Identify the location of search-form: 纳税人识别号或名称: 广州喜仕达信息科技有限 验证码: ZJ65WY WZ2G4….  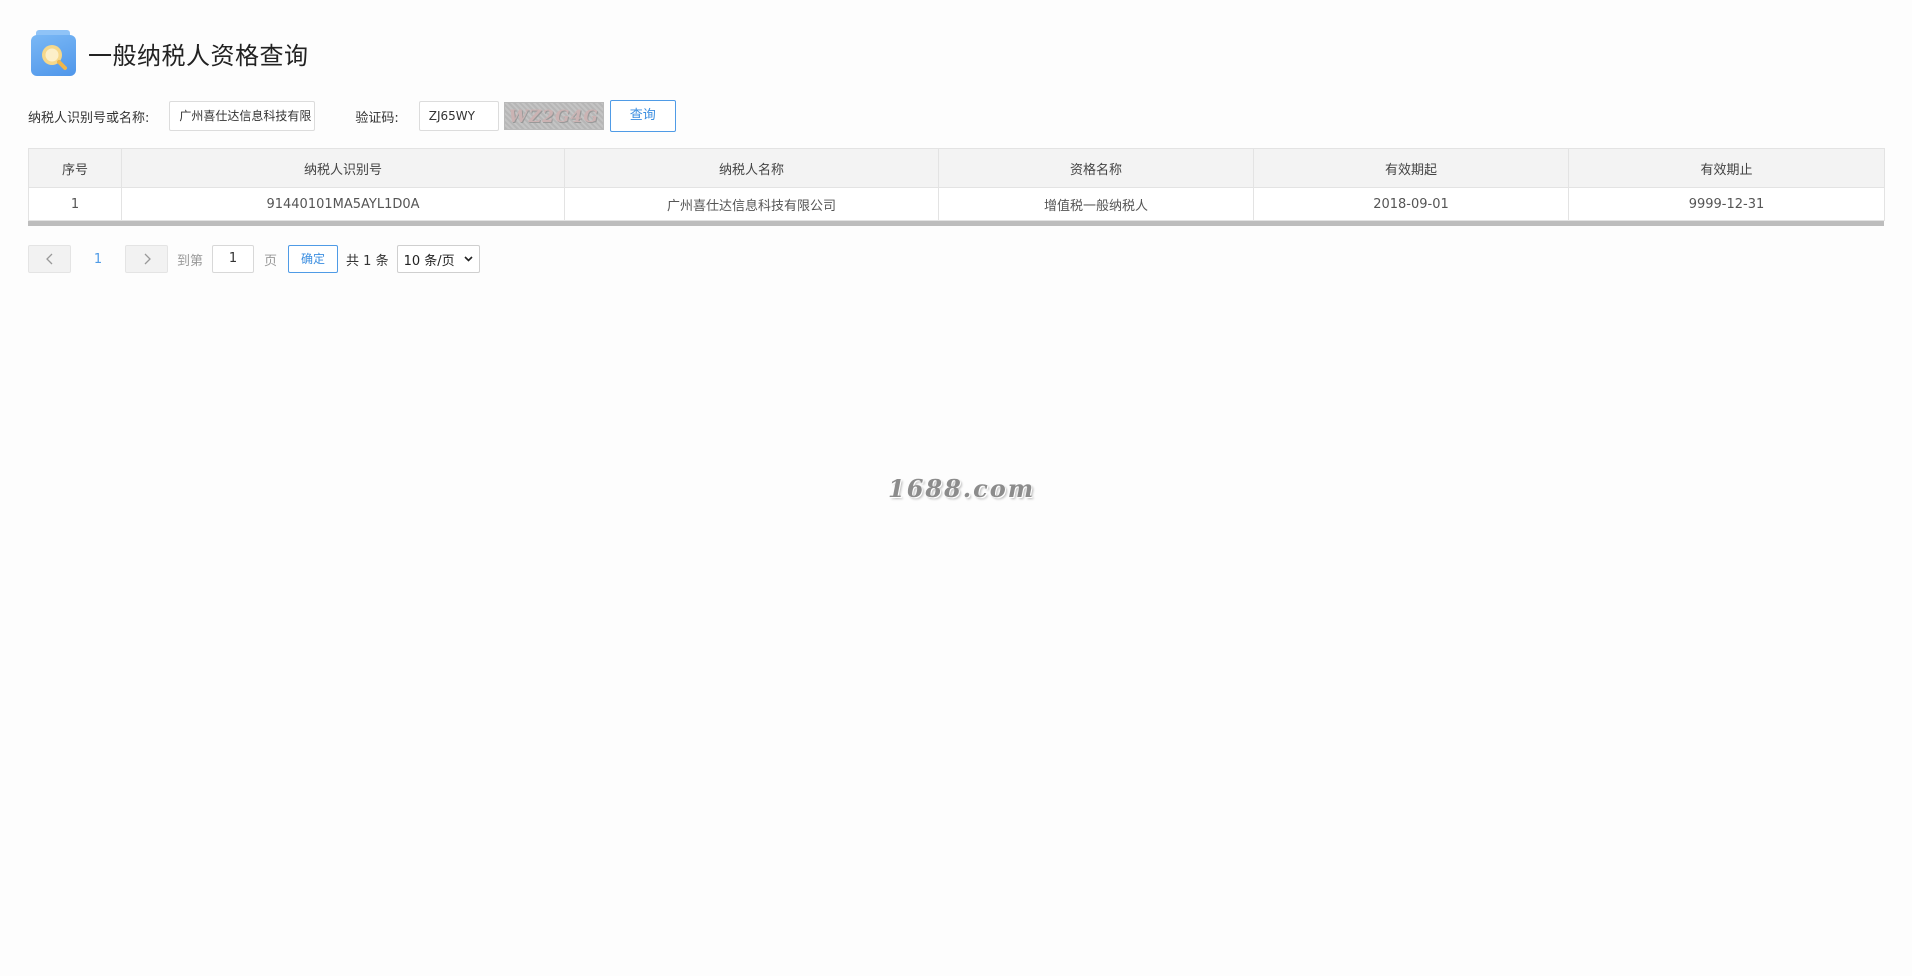
(352, 116).